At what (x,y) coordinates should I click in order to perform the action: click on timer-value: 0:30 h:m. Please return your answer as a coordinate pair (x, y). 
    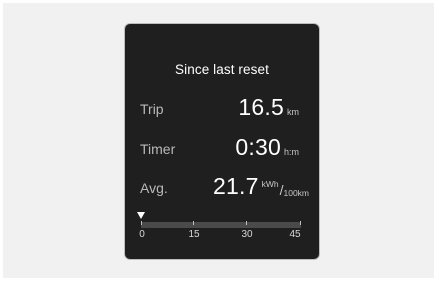
    Looking at the image, I should click on (267, 147).